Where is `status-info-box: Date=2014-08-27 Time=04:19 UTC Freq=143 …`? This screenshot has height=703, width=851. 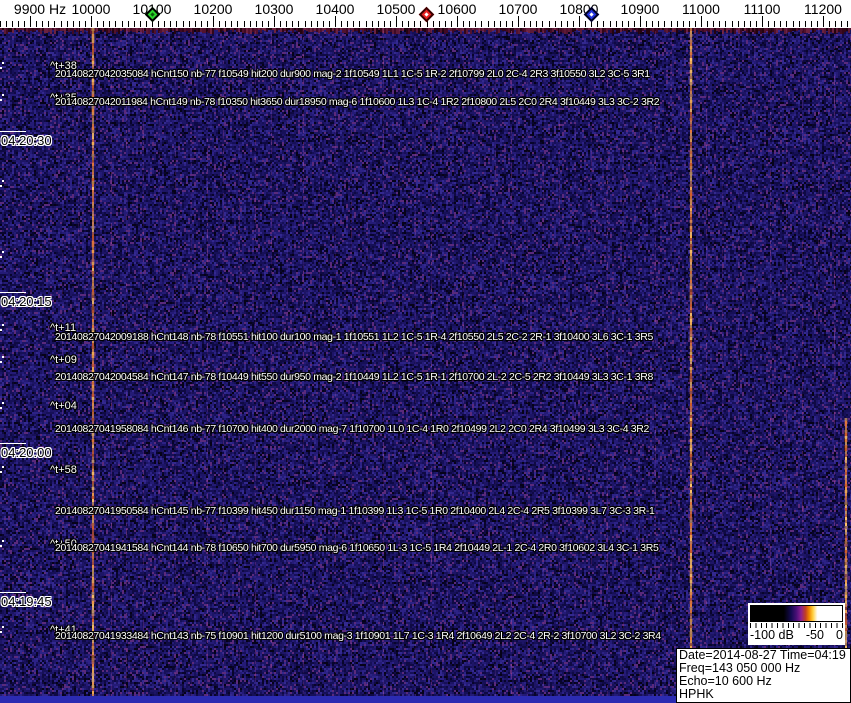
status-info-box: Date=2014-08-27 Time=04:19 UTC Freq=143 … is located at coordinates (763, 675).